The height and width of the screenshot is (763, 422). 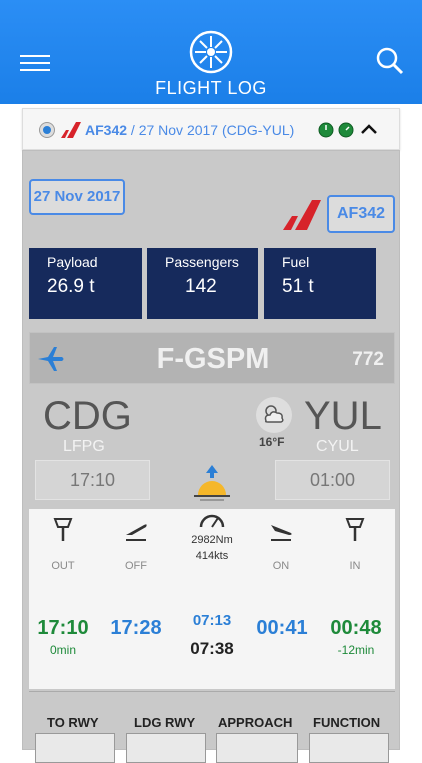 What do you see at coordinates (368, 359) in the screenshot?
I see `aircraft-number: 772` at bounding box center [368, 359].